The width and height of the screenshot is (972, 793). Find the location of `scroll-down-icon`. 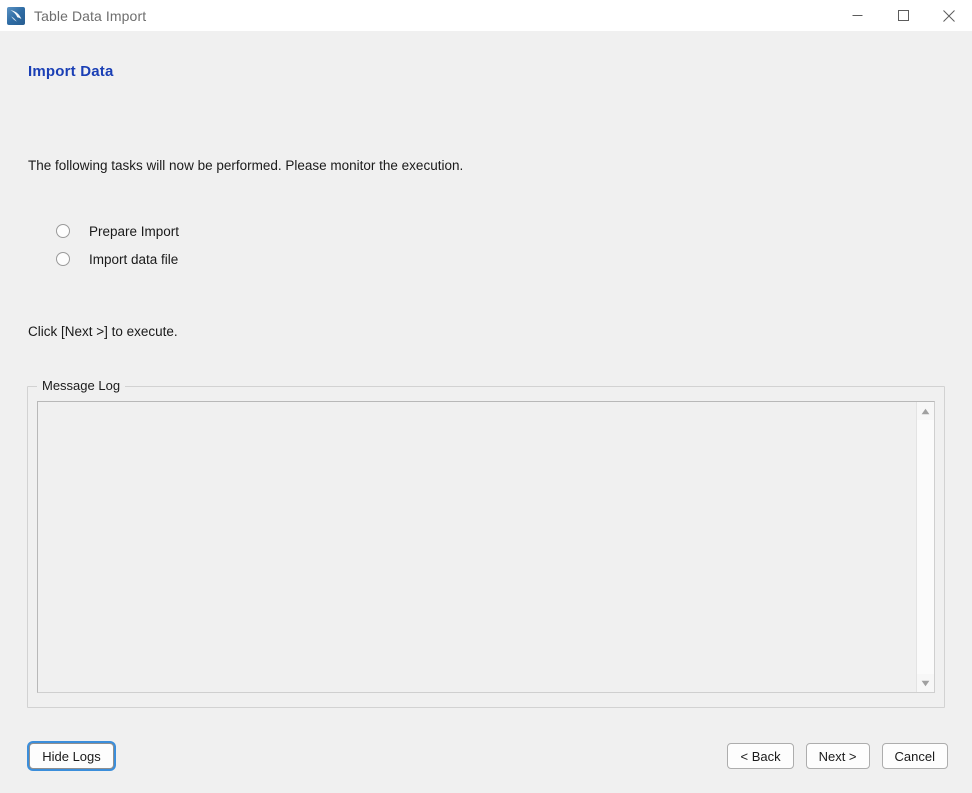

scroll-down-icon is located at coordinates (925, 683).